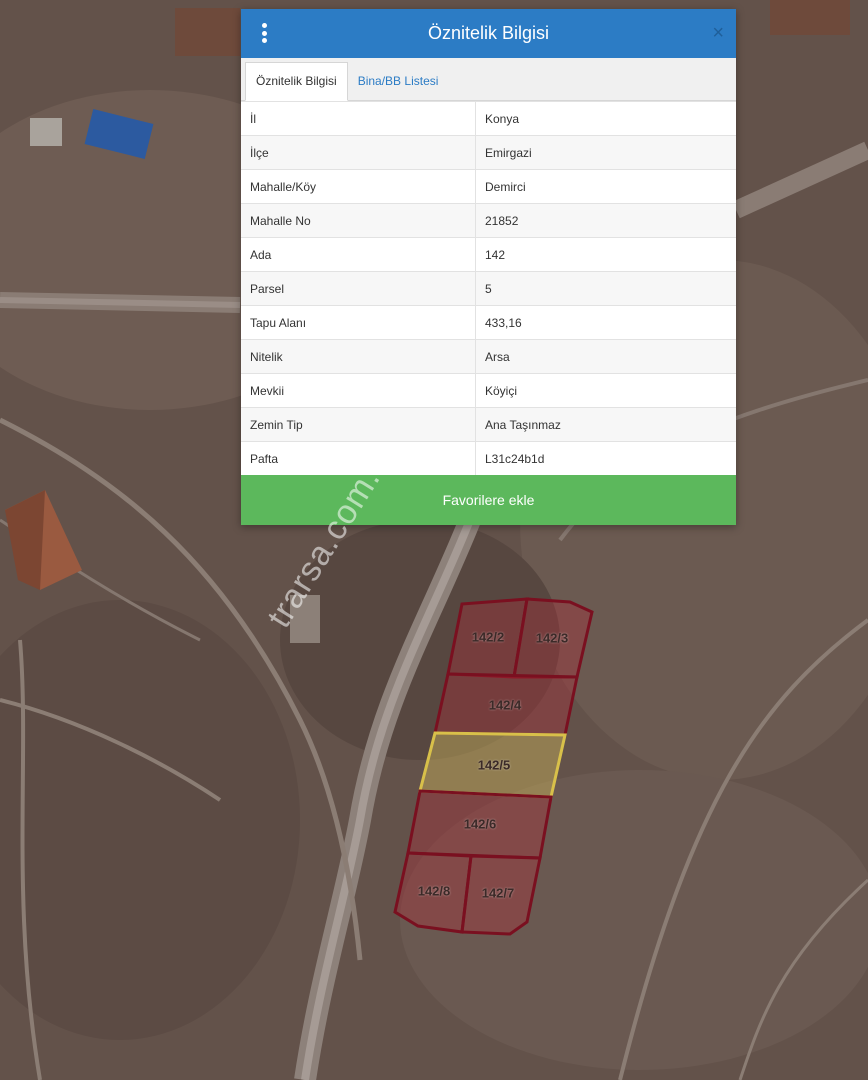 This screenshot has width=868, height=1080. What do you see at coordinates (488, 637) in the screenshot?
I see `parcel-label: 142/2` at bounding box center [488, 637].